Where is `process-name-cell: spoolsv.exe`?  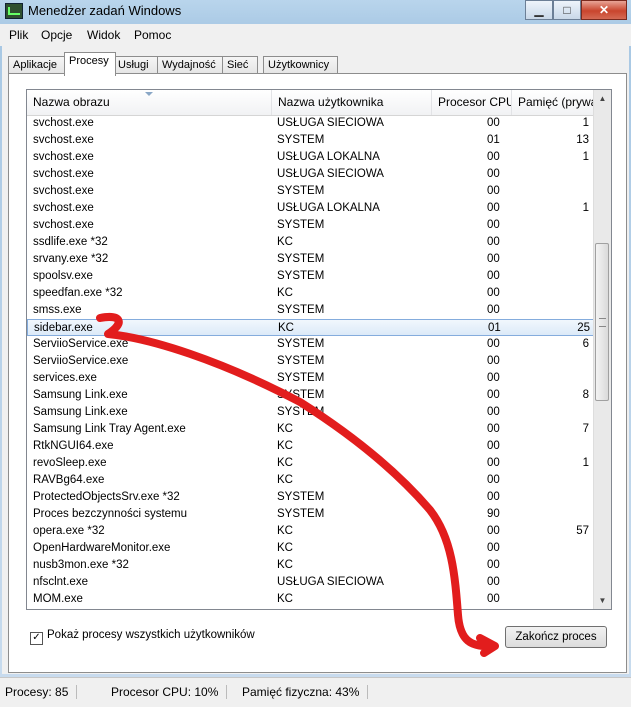
process-name-cell: spoolsv.exe is located at coordinates (63, 276).